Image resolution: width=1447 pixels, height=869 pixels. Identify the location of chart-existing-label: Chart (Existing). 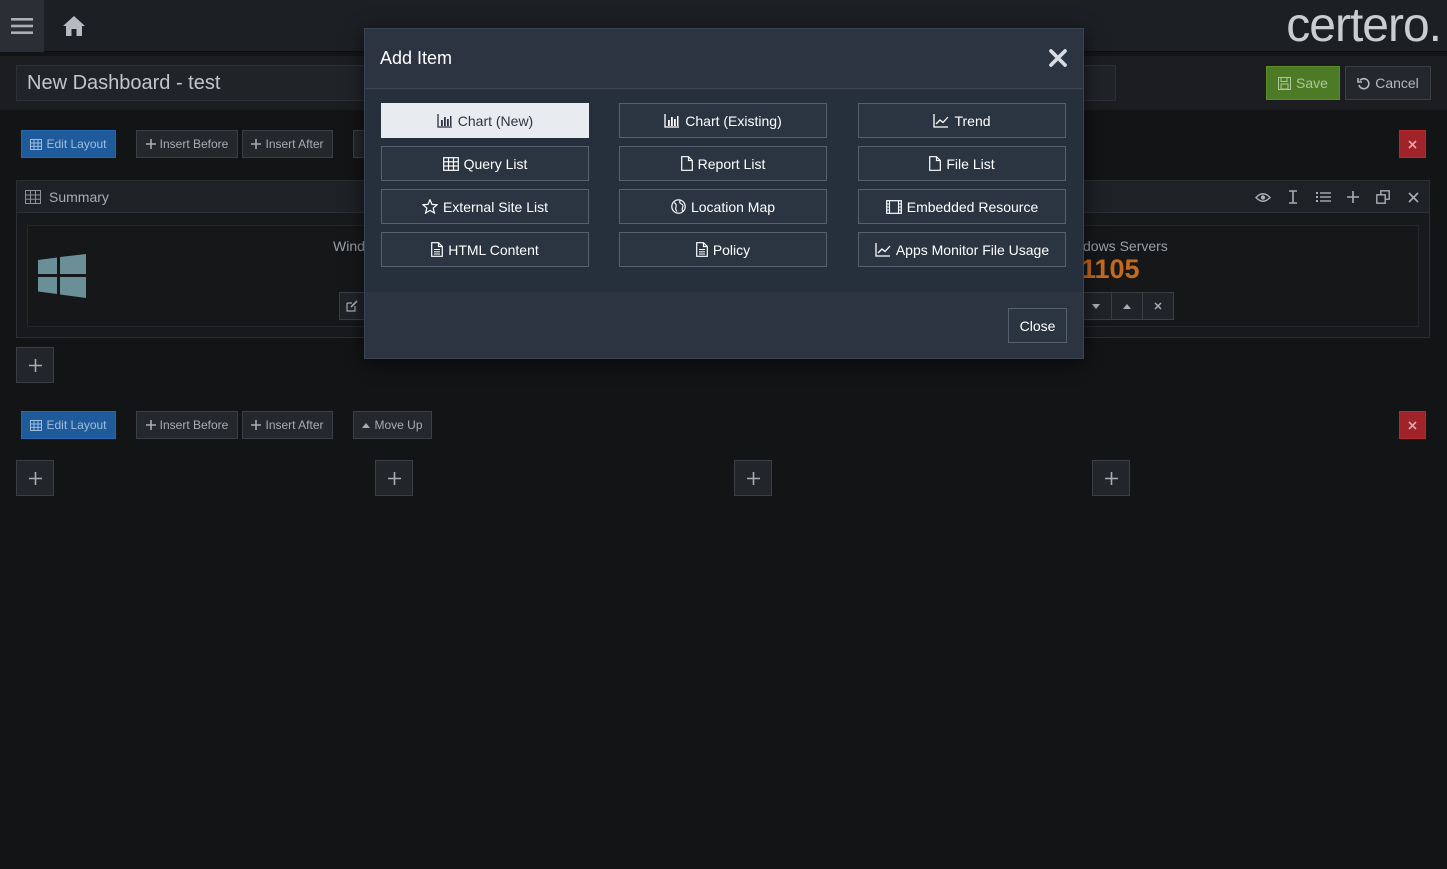
(733, 120).